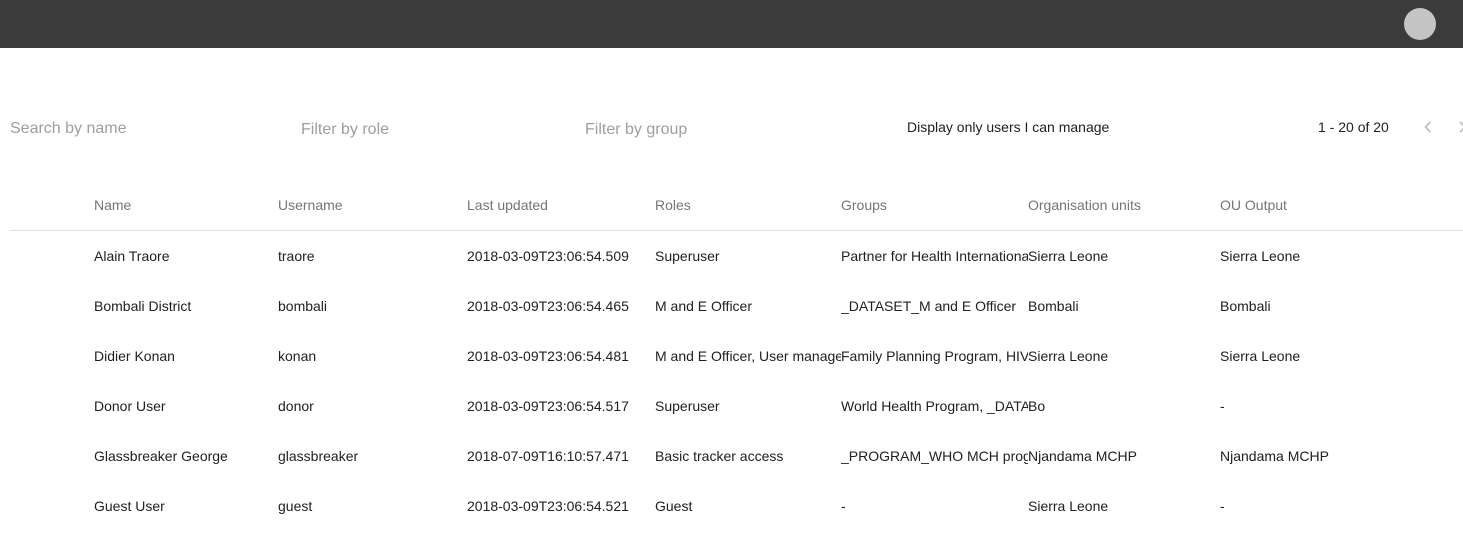 Image resolution: width=1463 pixels, height=549 pixels. Describe the element at coordinates (934, 205) in the screenshot. I see `column-header-groups: Groups` at that location.